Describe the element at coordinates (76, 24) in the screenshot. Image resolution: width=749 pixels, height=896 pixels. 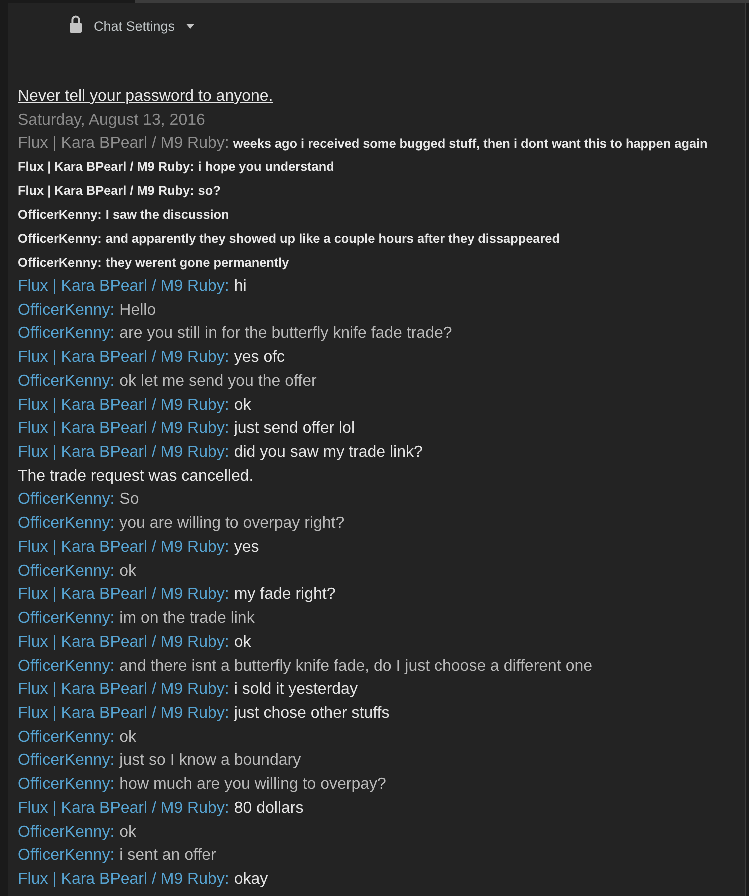
I see `lock-icon` at that location.